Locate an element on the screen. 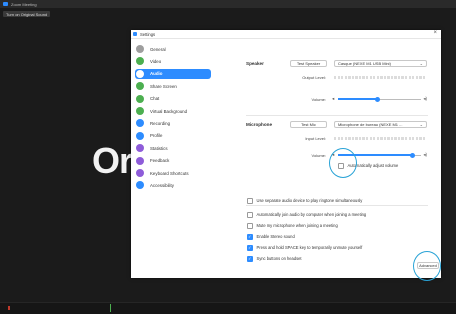 This screenshot has height=314, width=456. chevron-down-icon: ⌄ is located at coordinates (421, 124).